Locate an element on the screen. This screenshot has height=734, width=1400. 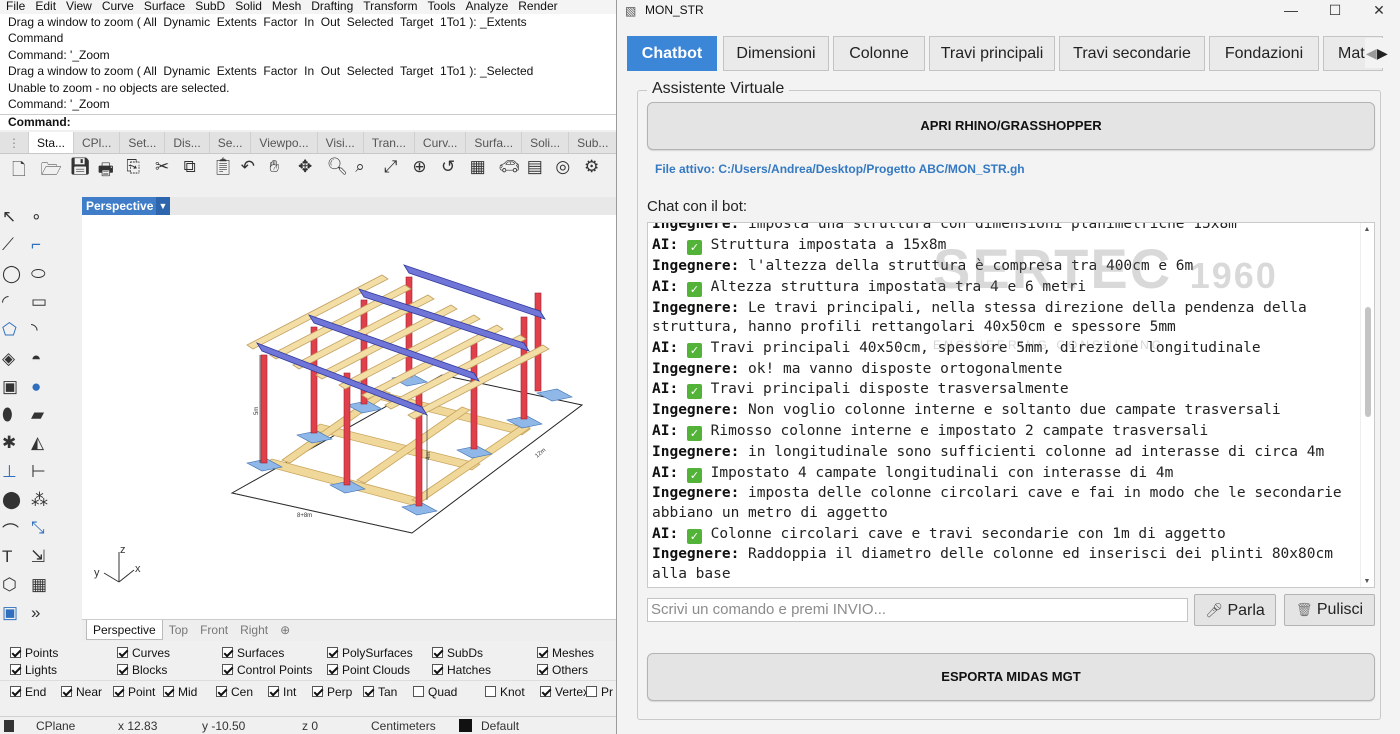
target-icon: ◎︎ is located at coordinates (566, 168).